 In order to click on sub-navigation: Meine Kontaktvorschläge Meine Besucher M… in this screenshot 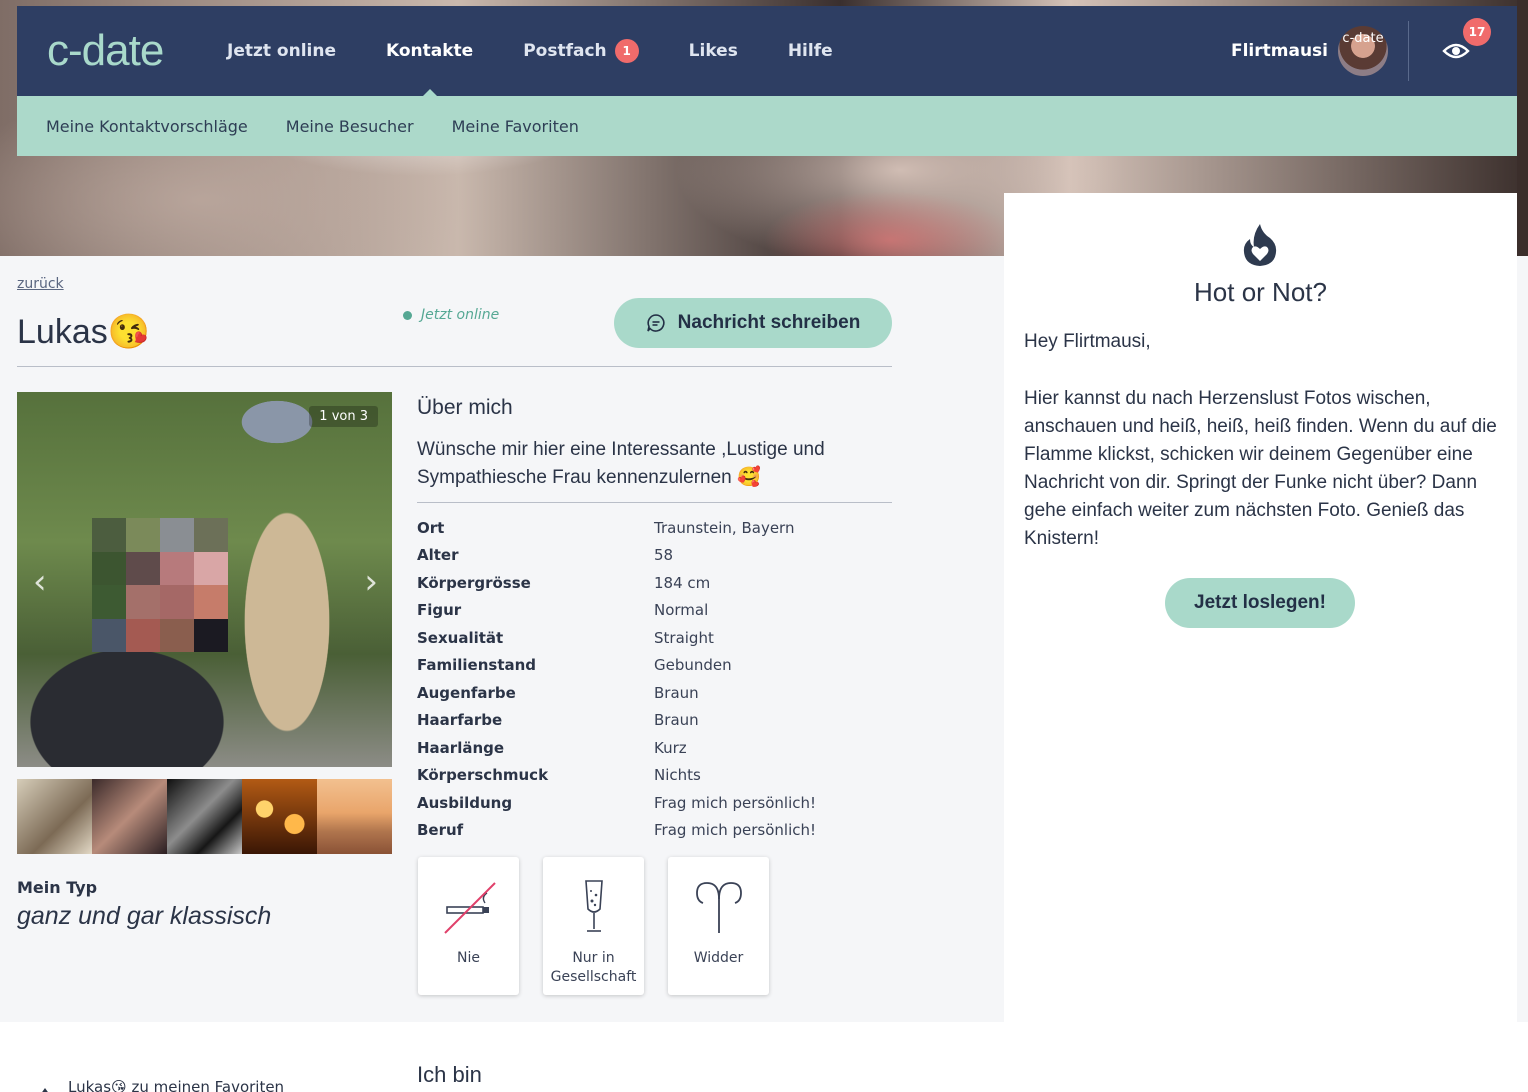, I will do `click(767, 126)`.